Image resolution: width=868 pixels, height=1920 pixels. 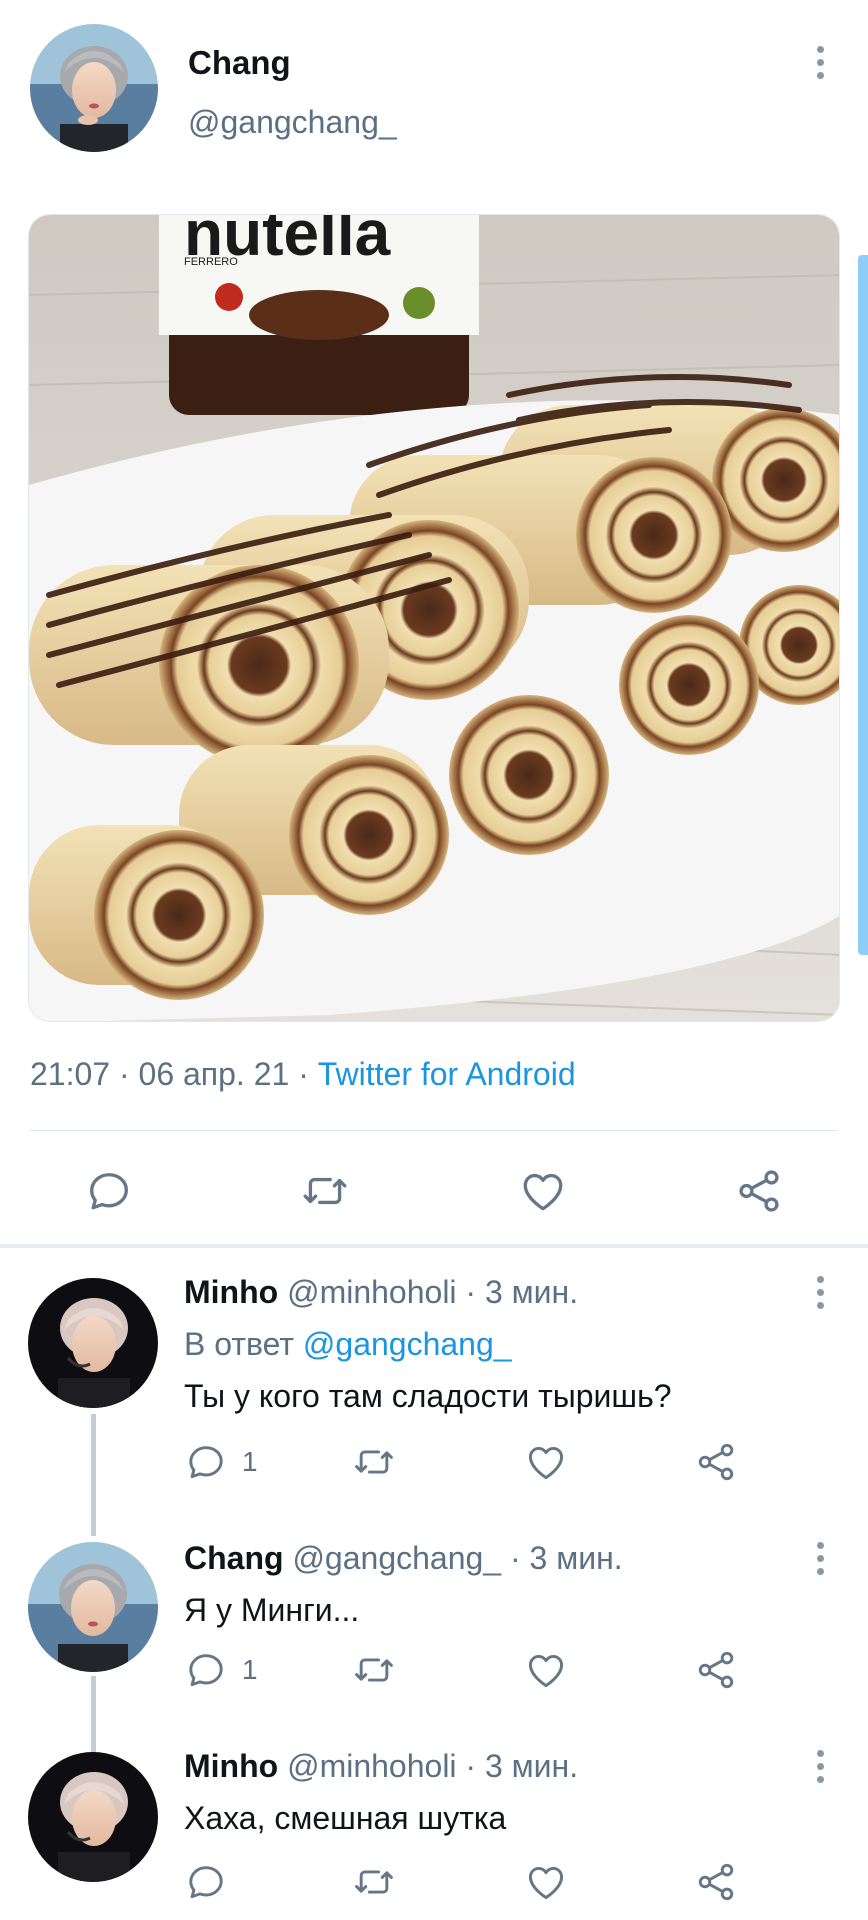 I want to click on reply-text: Хаха, смешная шутка, so click(x=345, y=1818).